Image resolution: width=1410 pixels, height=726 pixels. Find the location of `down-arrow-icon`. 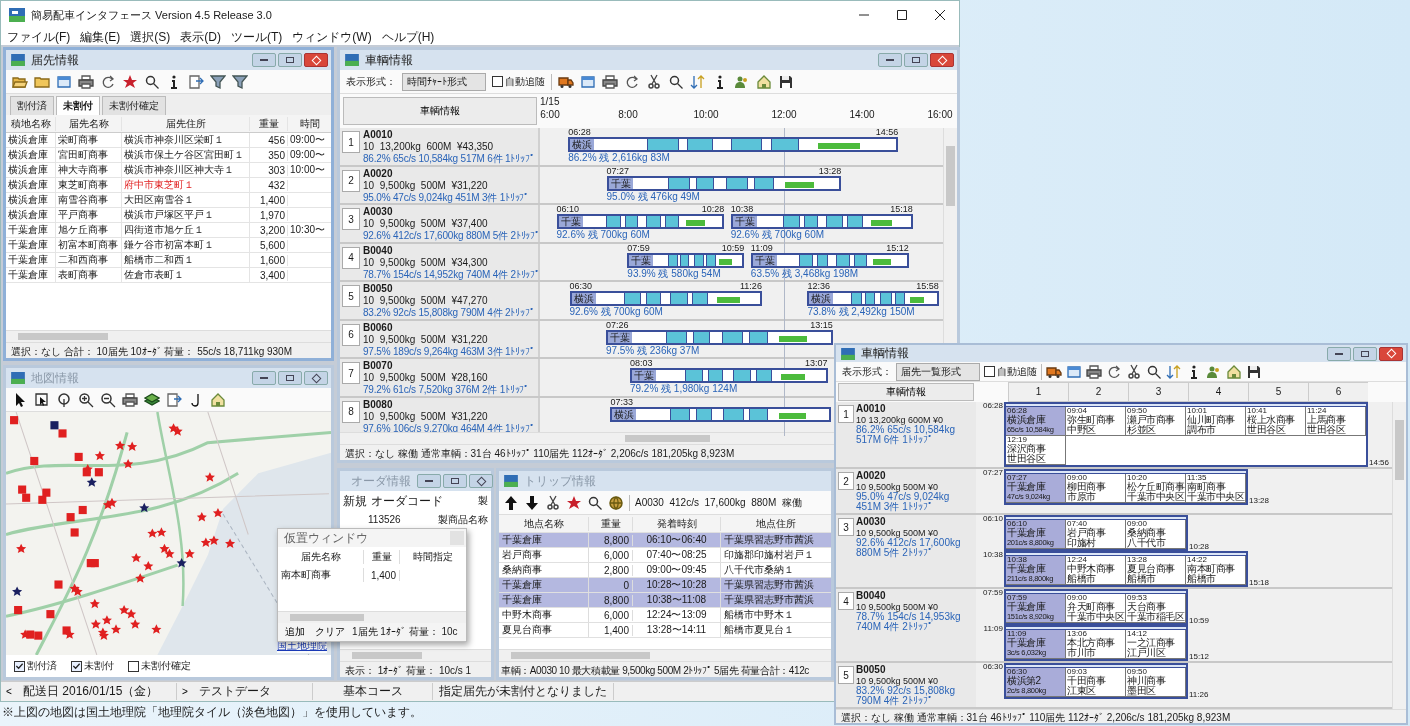

down-arrow-icon is located at coordinates (532, 502).